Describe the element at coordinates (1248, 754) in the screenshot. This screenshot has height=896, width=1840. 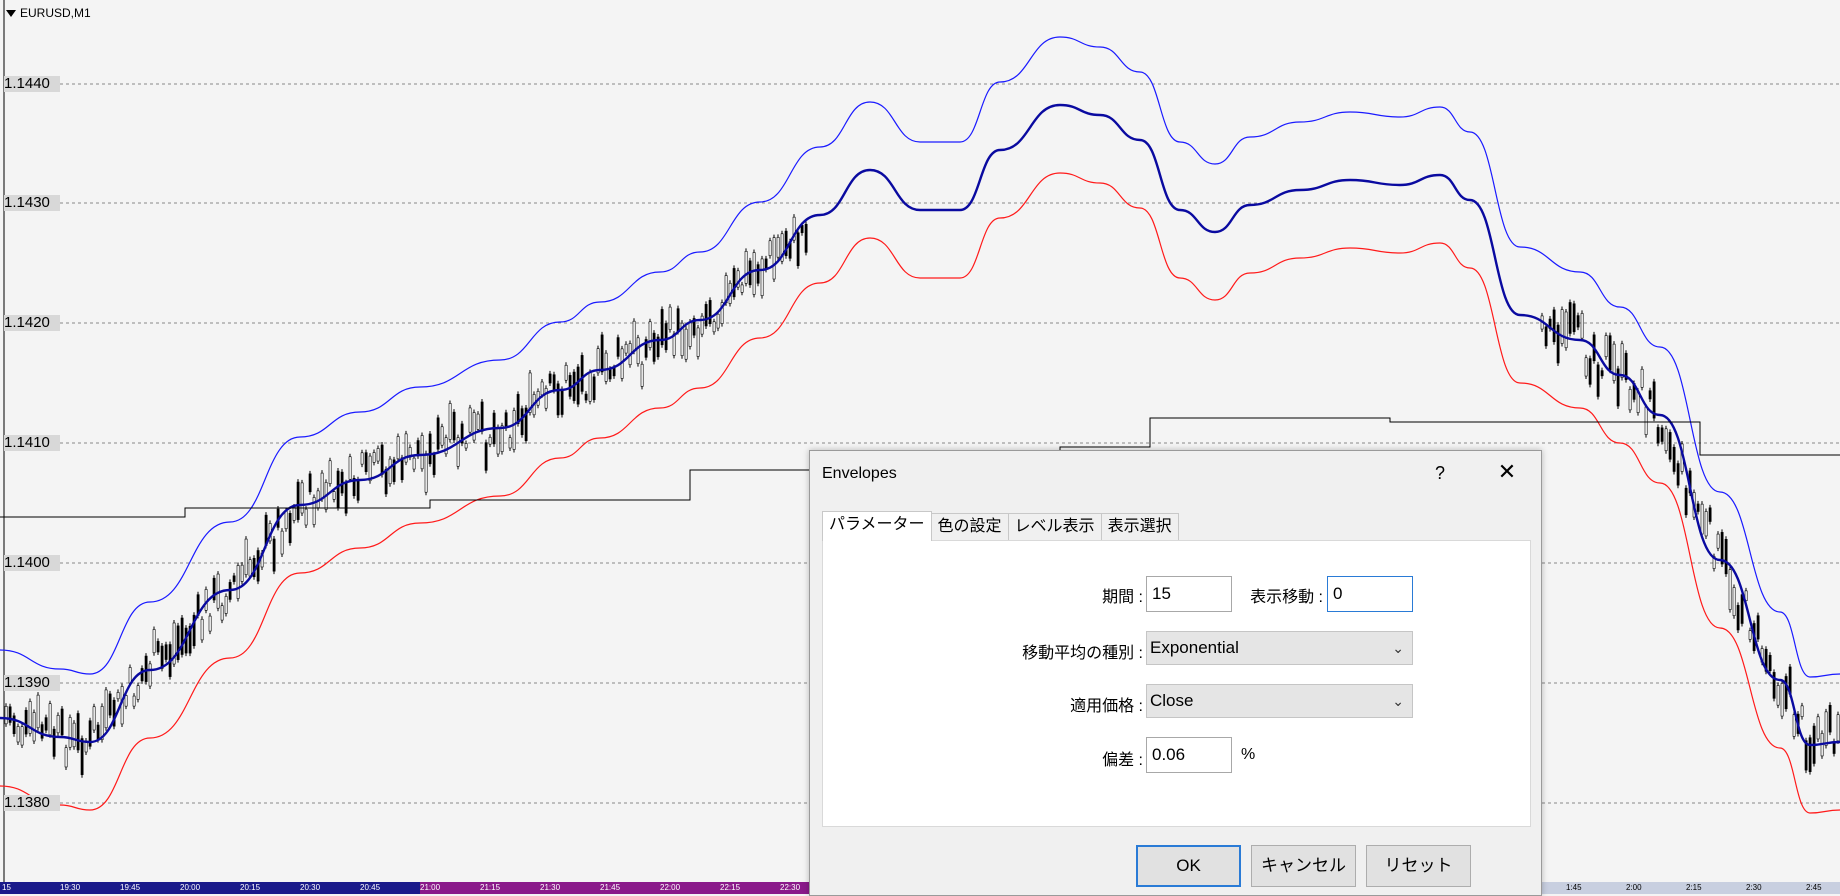
I see `deviation-unit: %` at that location.